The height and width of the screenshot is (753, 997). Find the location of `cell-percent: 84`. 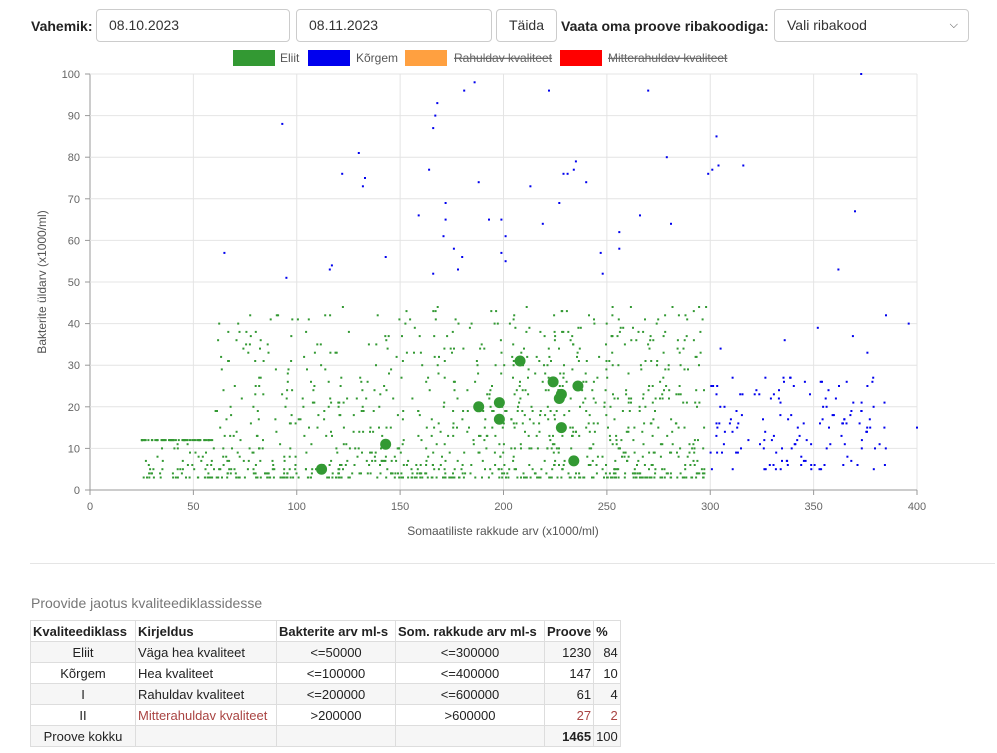

cell-percent: 84 is located at coordinates (607, 652).